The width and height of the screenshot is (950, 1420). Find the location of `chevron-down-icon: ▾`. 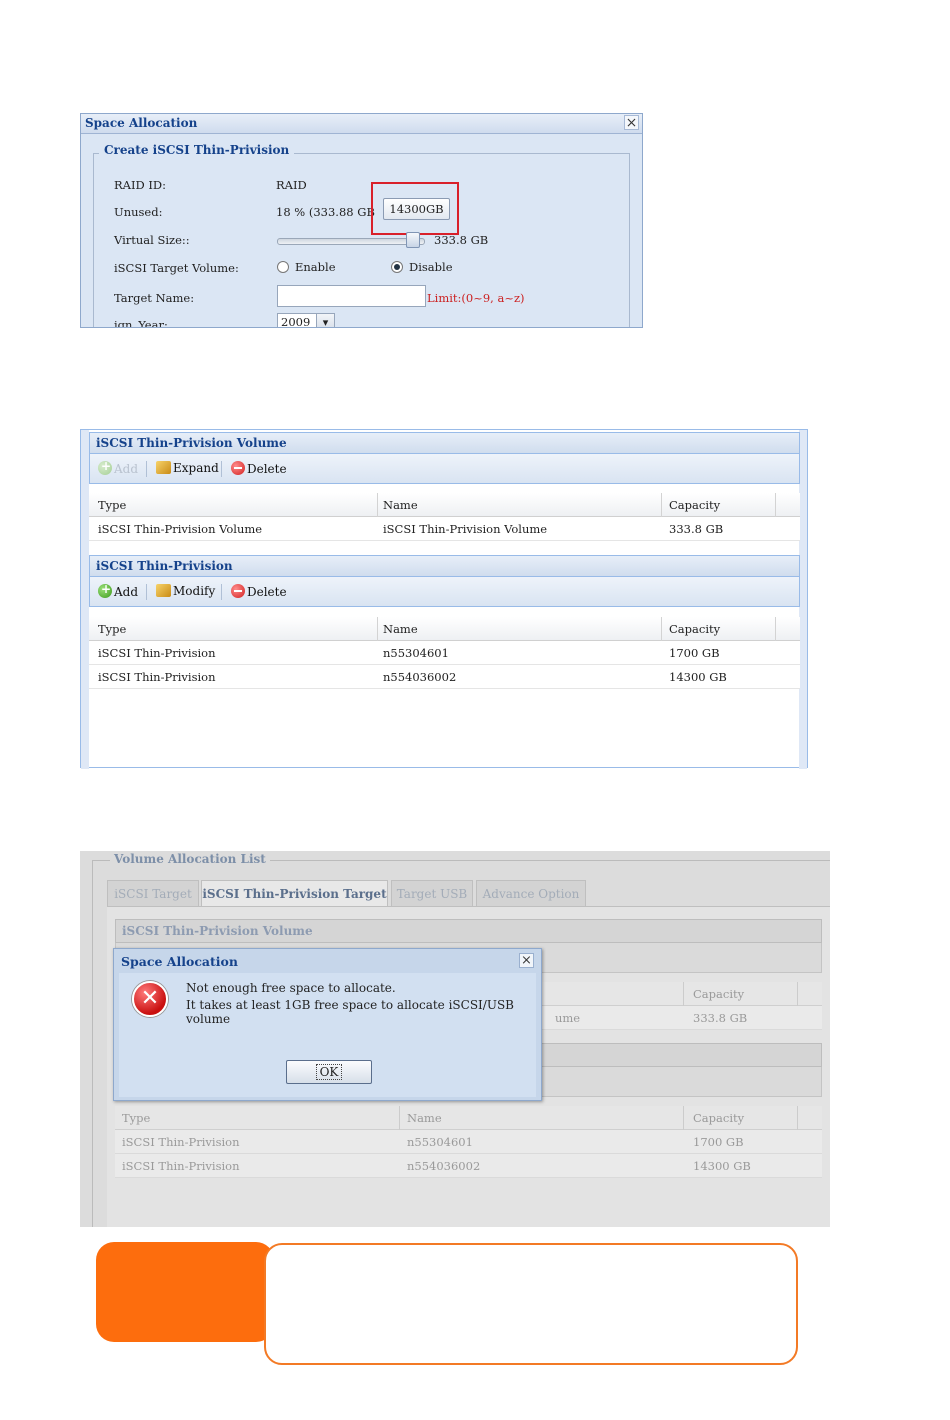

chevron-down-icon: ▾ is located at coordinates (325, 320).